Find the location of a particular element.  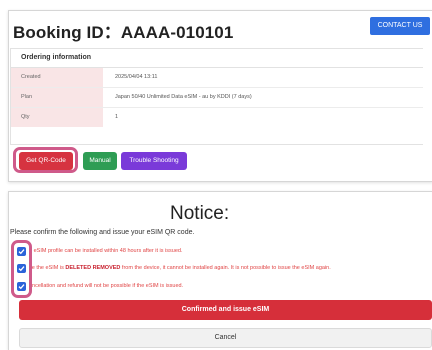

checkbox-highlight is located at coordinates (21, 269).